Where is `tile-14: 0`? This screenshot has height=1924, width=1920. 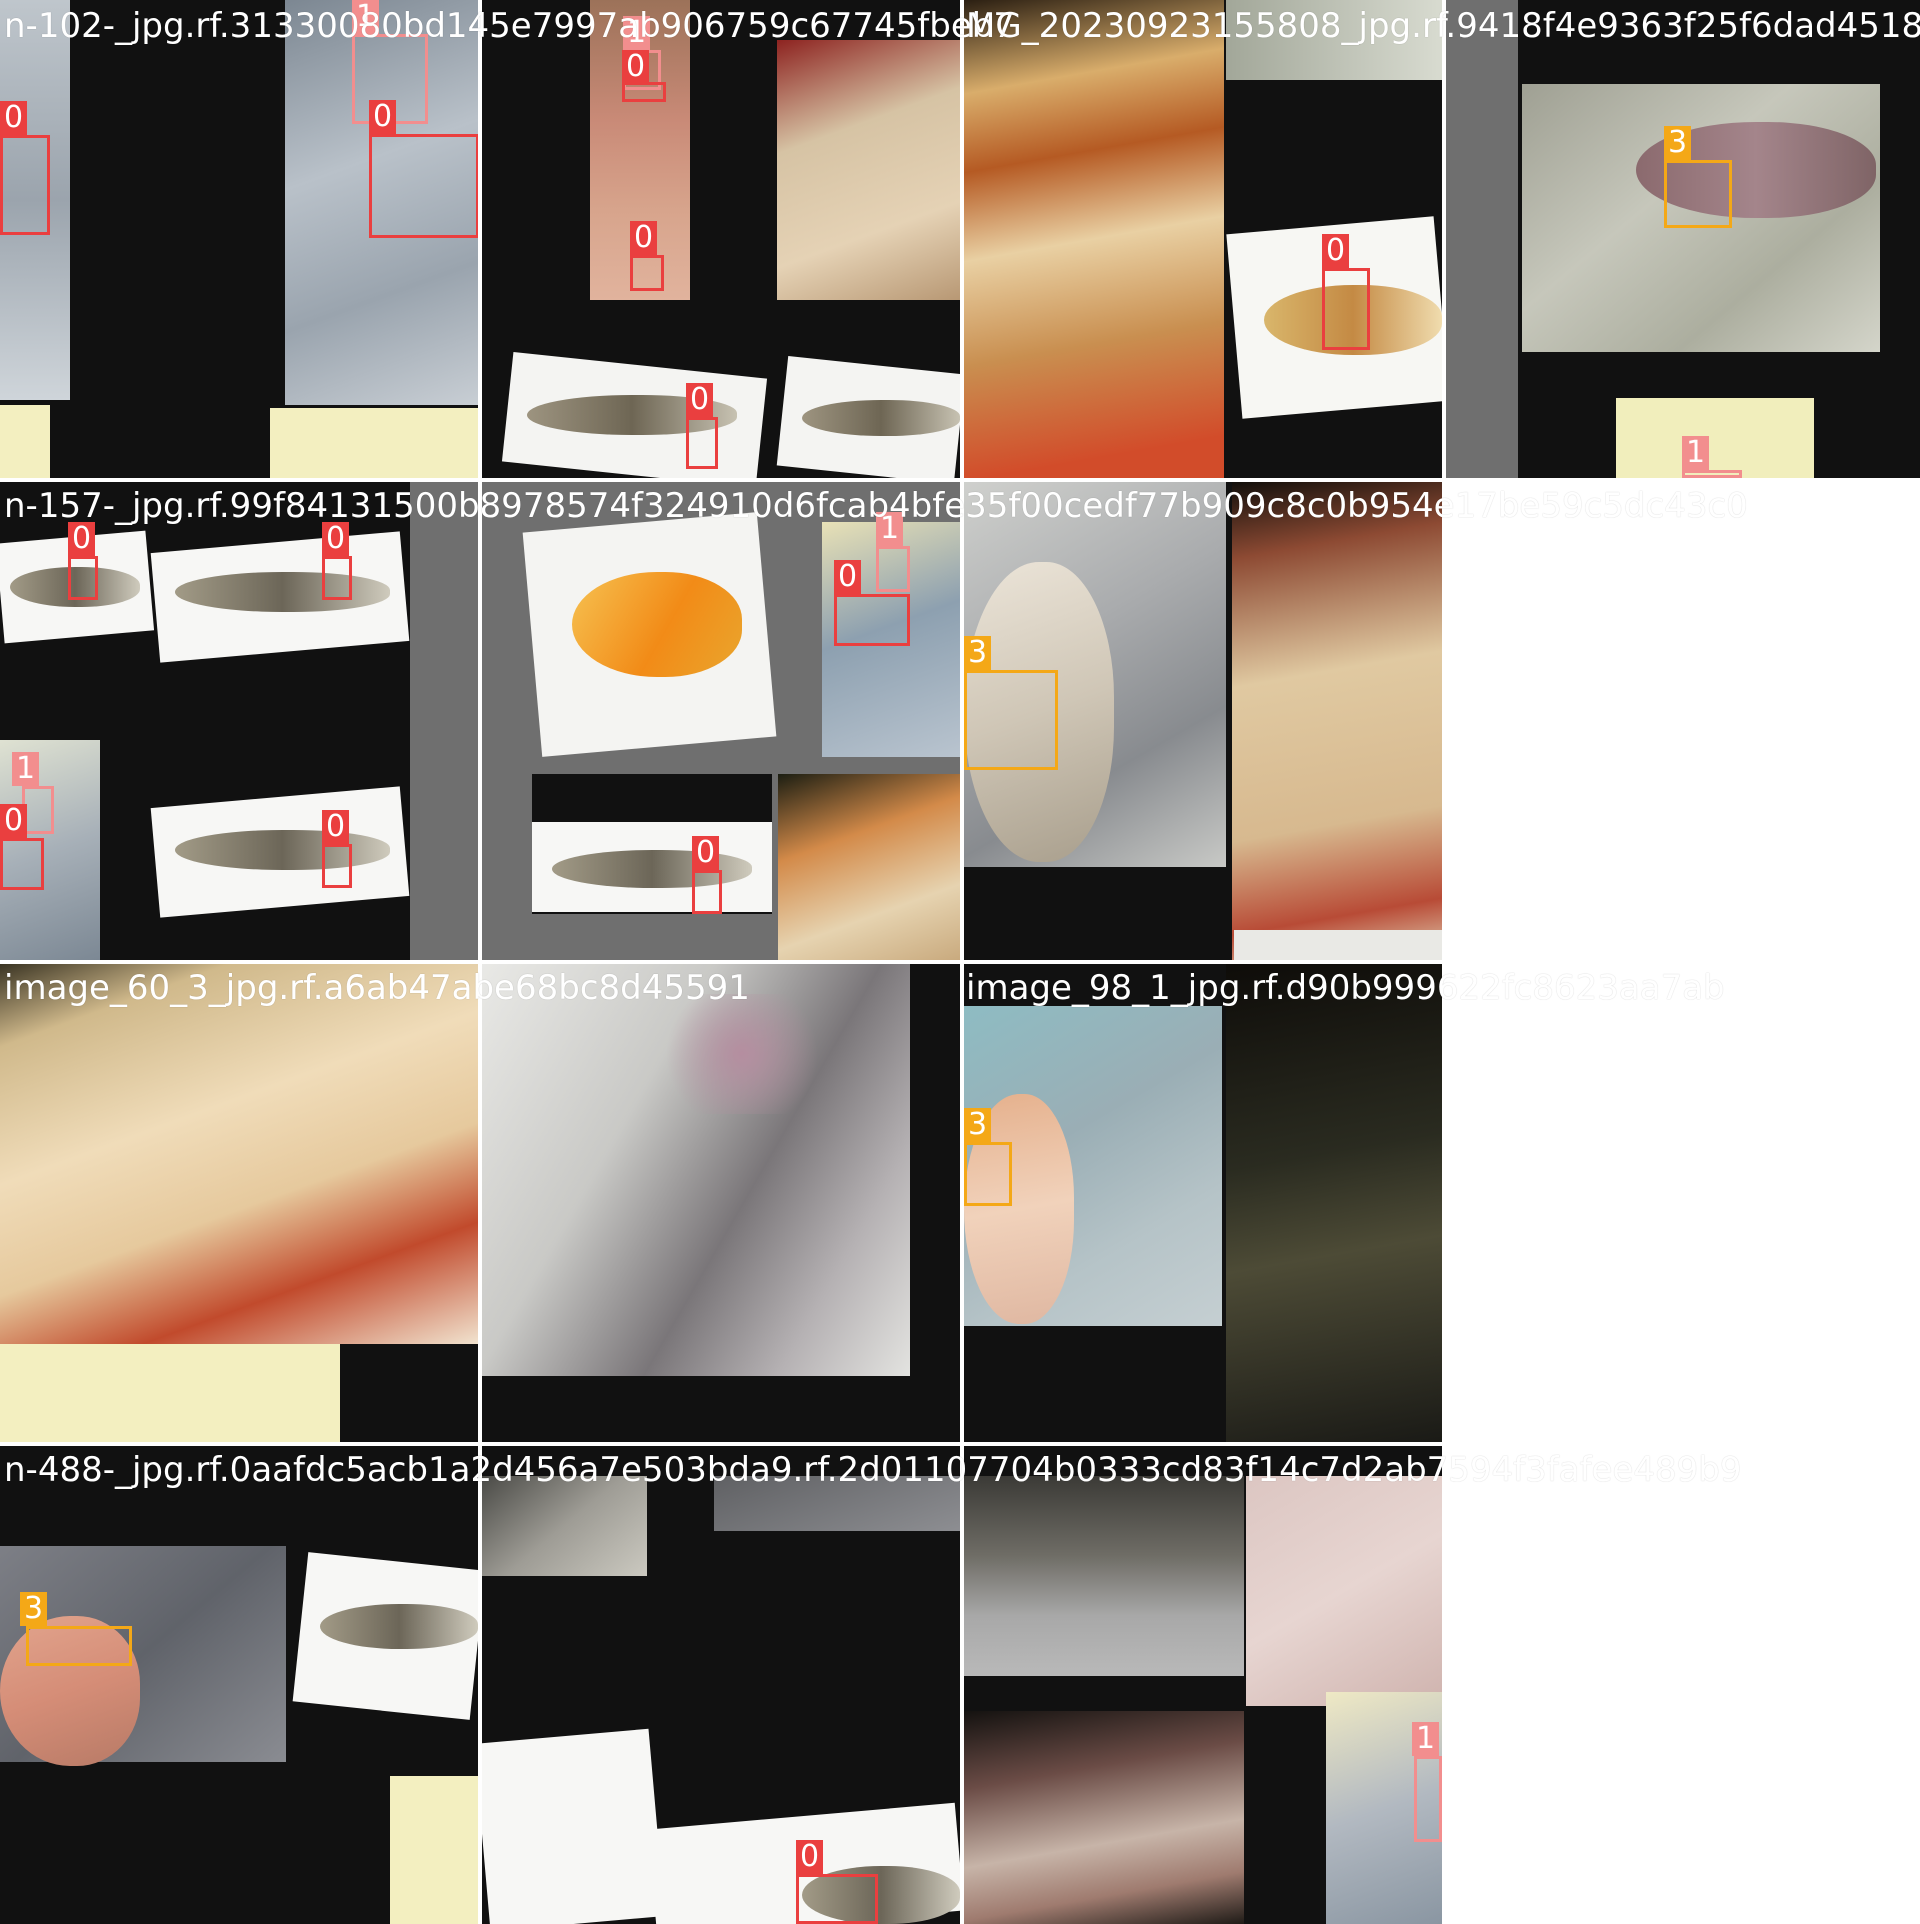
tile-14: 0 is located at coordinates (721, 1685).